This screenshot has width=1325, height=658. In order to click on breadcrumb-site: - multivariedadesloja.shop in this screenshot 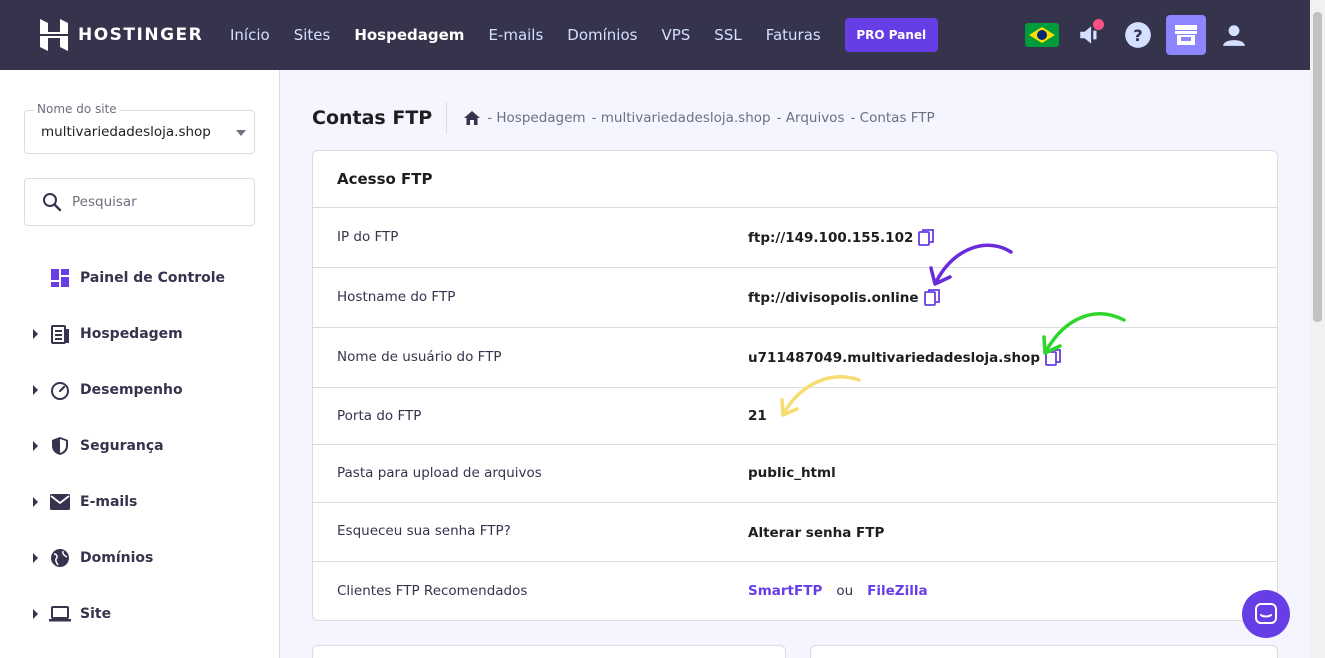, I will do `click(681, 118)`.